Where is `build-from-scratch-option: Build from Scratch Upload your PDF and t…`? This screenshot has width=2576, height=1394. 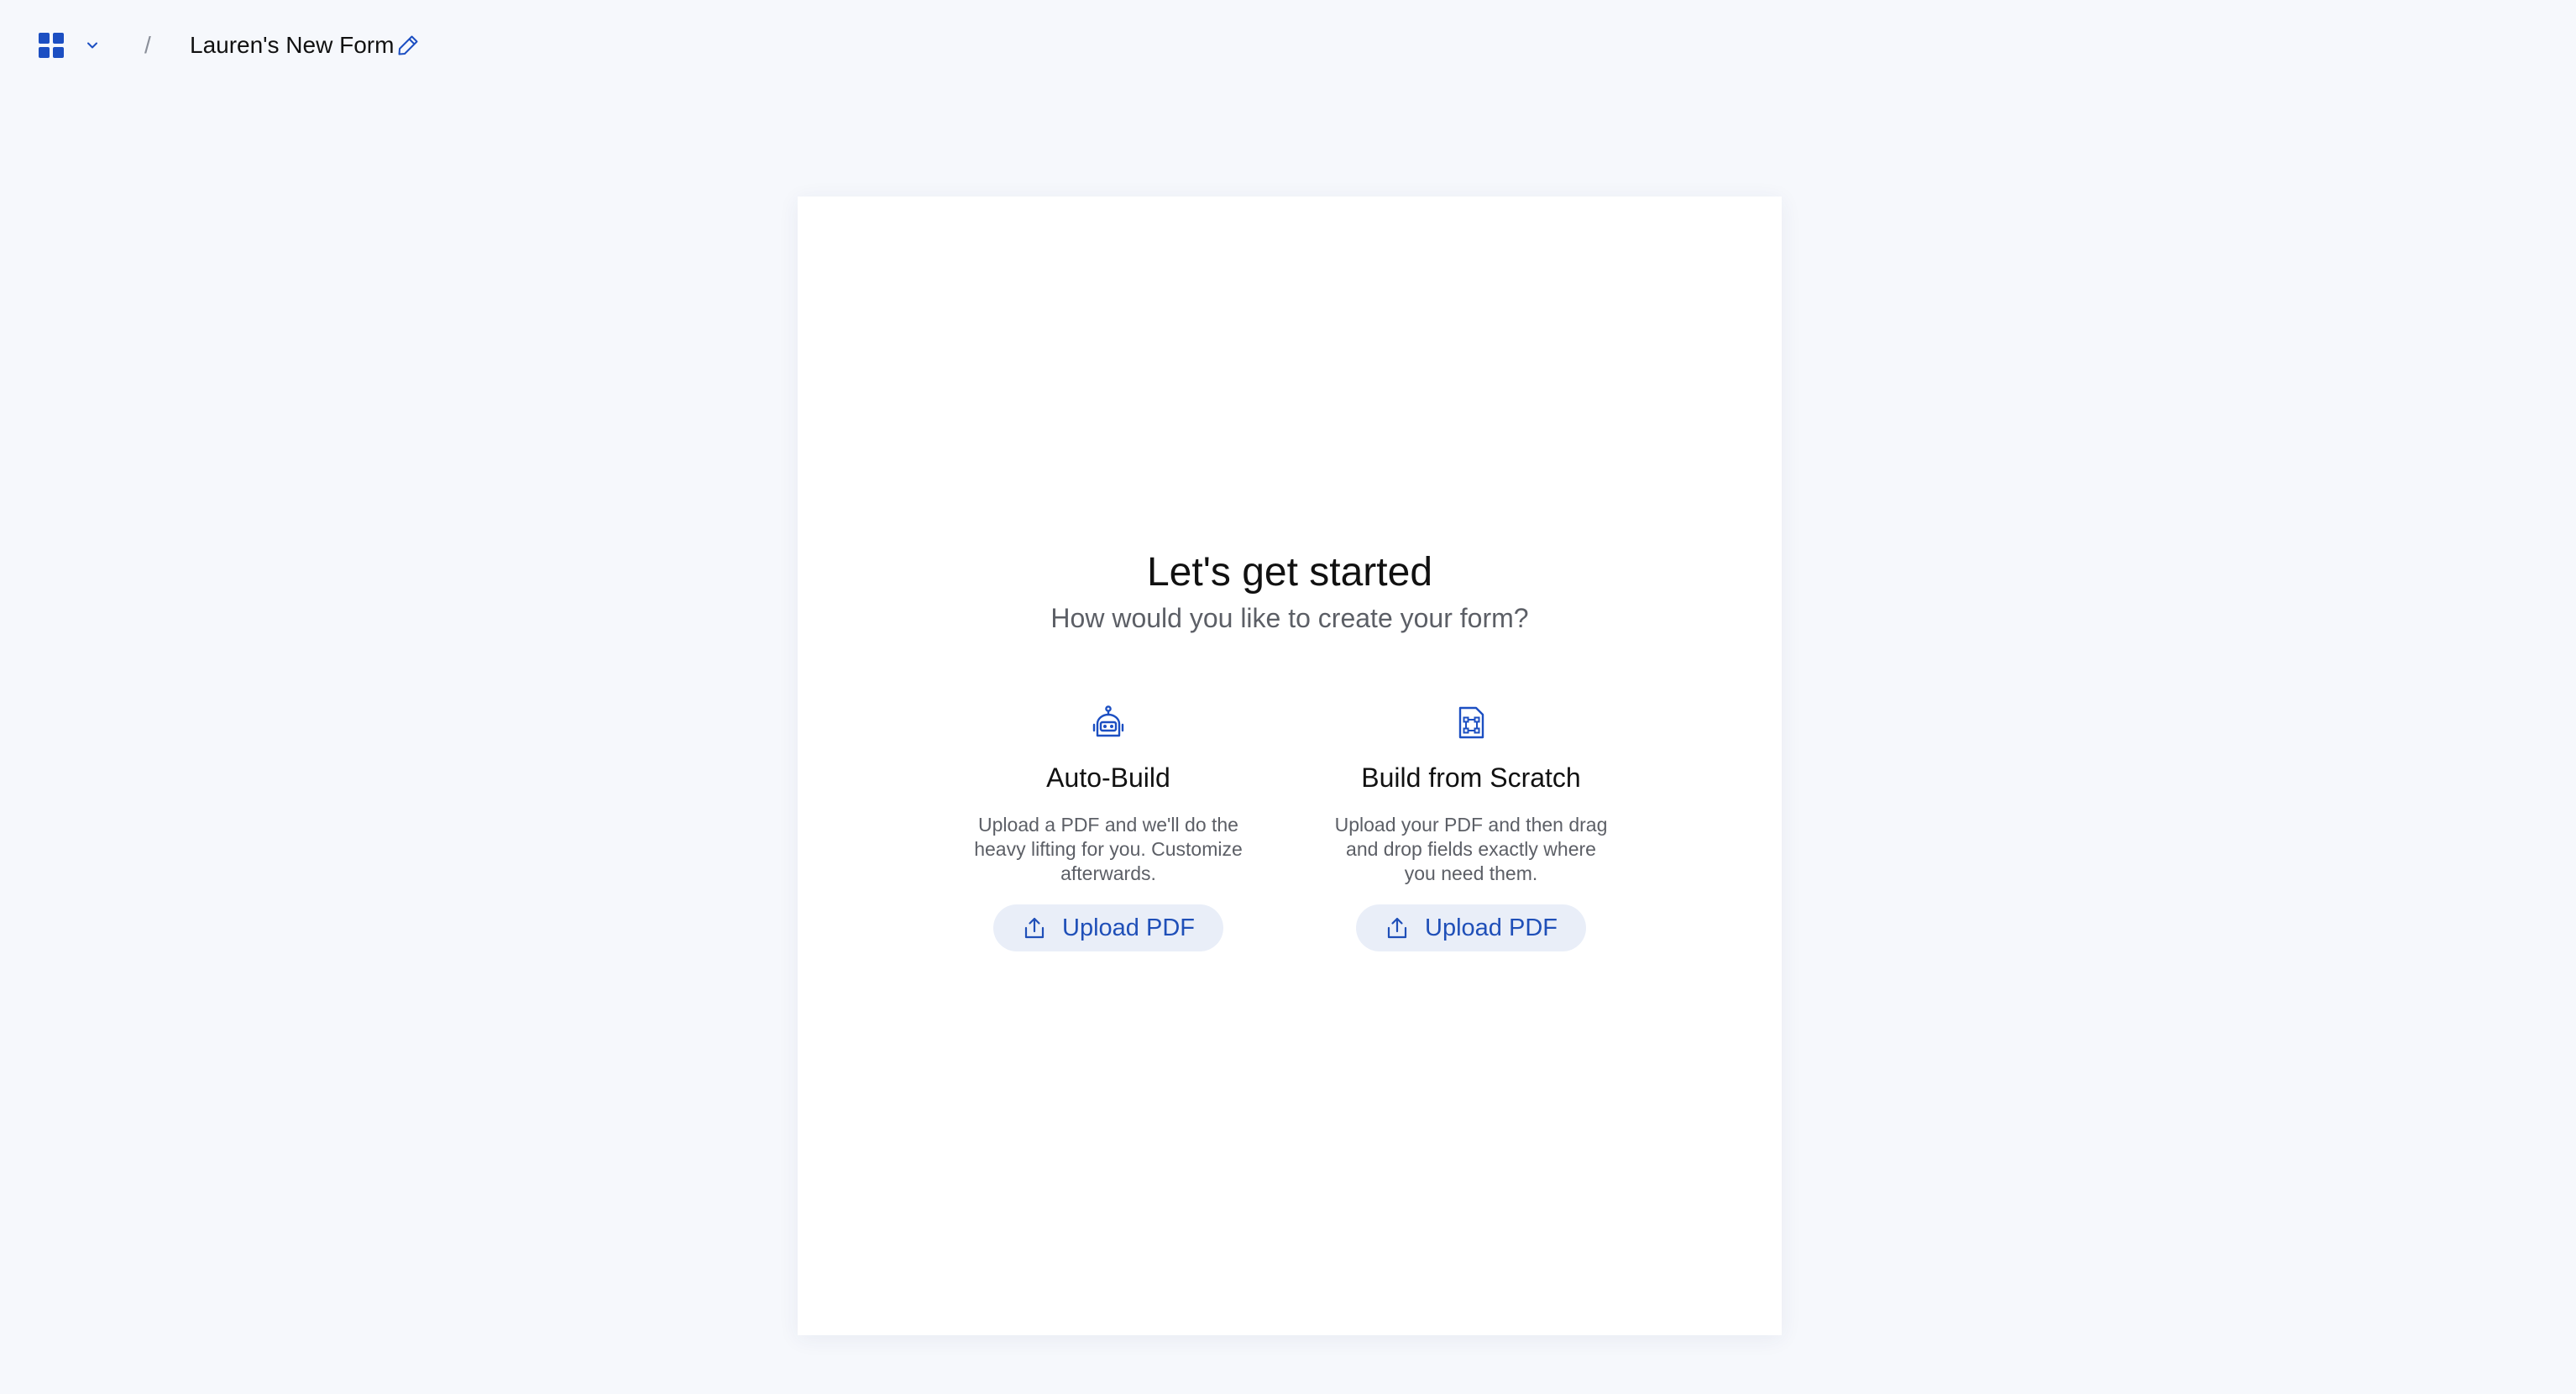 build-from-scratch-option: Build from Scratch Upload your PDF and t… is located at coordinates (1472, 828).